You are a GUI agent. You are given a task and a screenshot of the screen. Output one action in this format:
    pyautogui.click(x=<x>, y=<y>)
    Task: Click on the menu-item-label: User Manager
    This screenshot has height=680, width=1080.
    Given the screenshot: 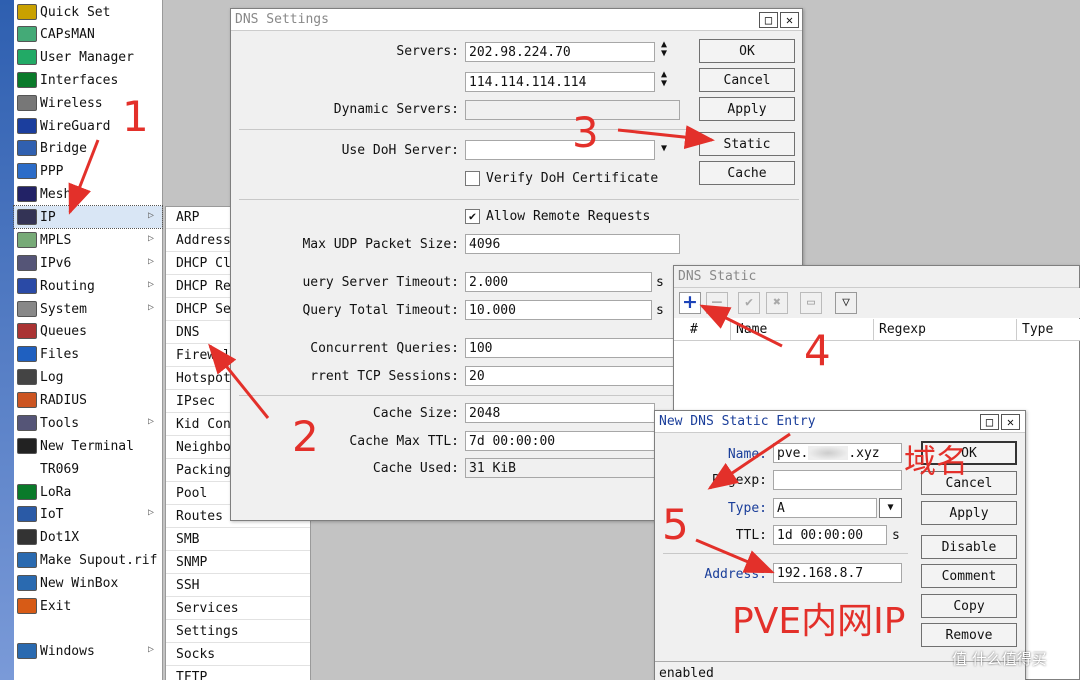 What is the action you would take?
    pyautogui.click(x=87, y=57)
    